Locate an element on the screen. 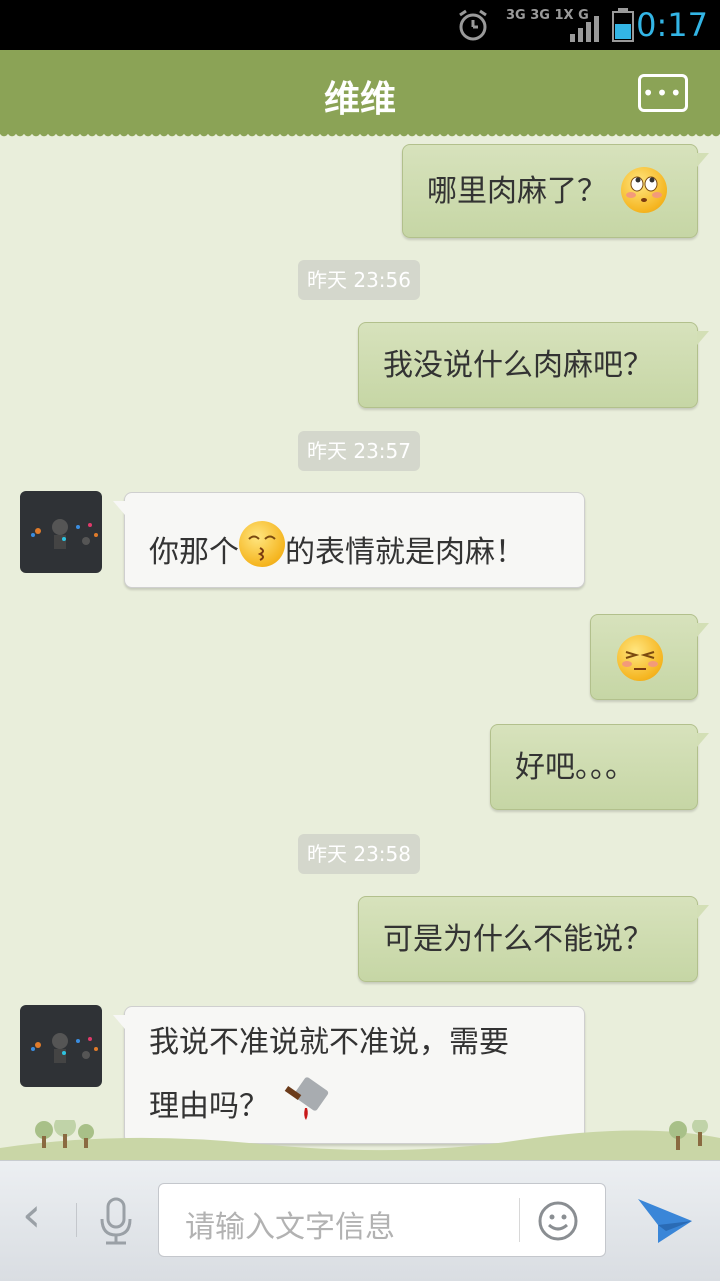 Image resolution: width=720 pixels, height=1281 pixels. message-text: 的表情就是肉麻！ is located at coordinates (405, 552).